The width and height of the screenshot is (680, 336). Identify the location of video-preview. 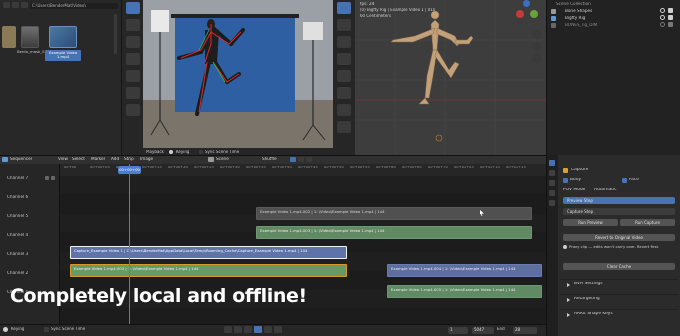
(238, 74).